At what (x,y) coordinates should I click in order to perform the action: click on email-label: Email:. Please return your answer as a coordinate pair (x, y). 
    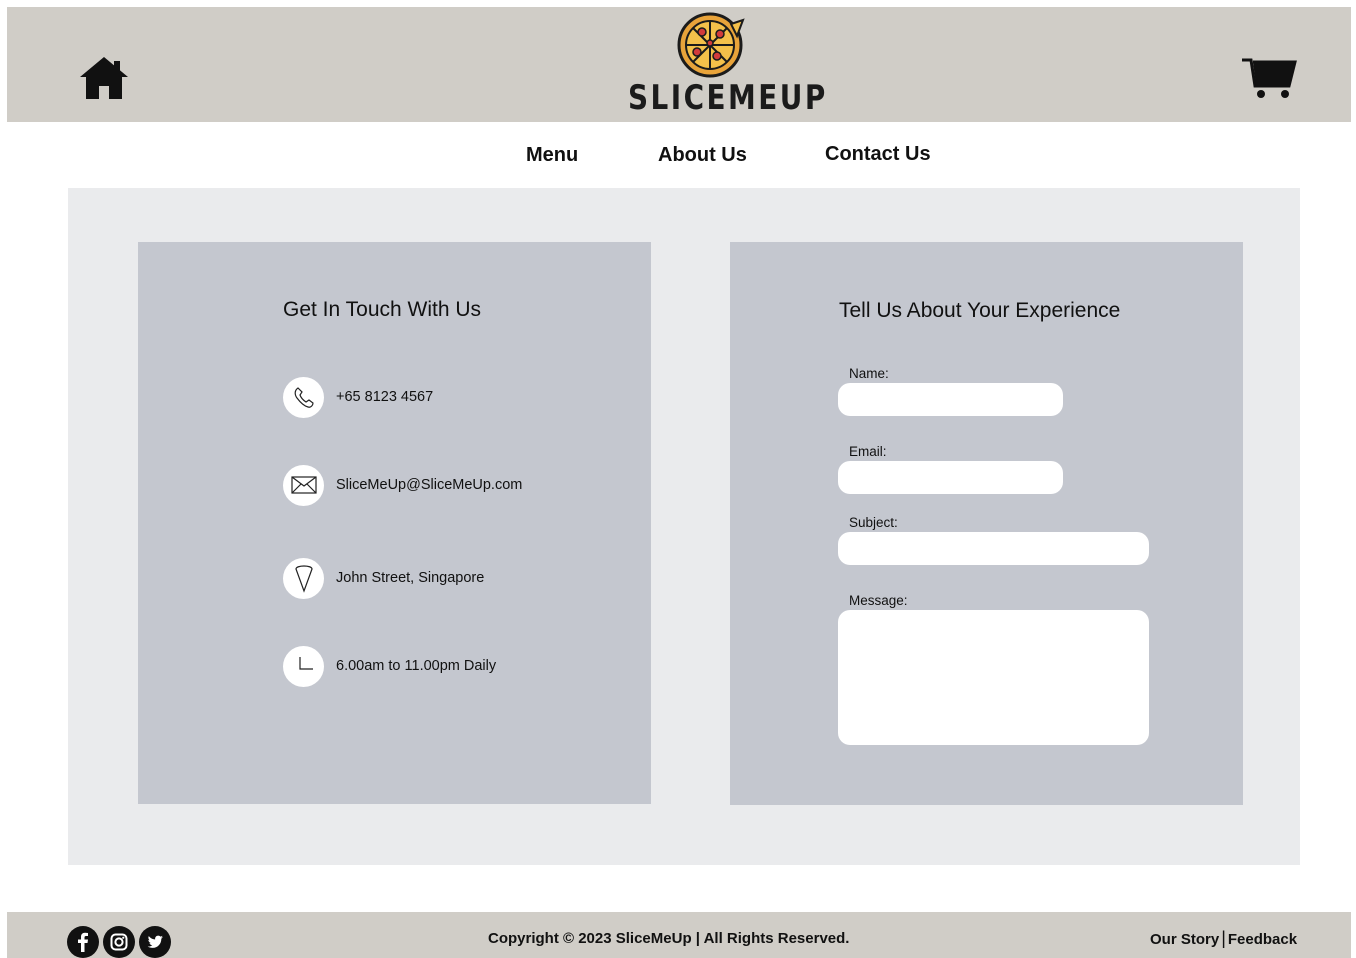
    Looking at the image, I should click on (868, 451).